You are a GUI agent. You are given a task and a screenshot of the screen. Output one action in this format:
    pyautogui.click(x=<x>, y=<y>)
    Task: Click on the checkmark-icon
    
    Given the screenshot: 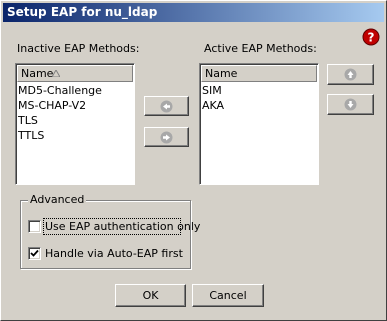 What is the action you would take?
    pyautogui.click(x=34, y=253)
    